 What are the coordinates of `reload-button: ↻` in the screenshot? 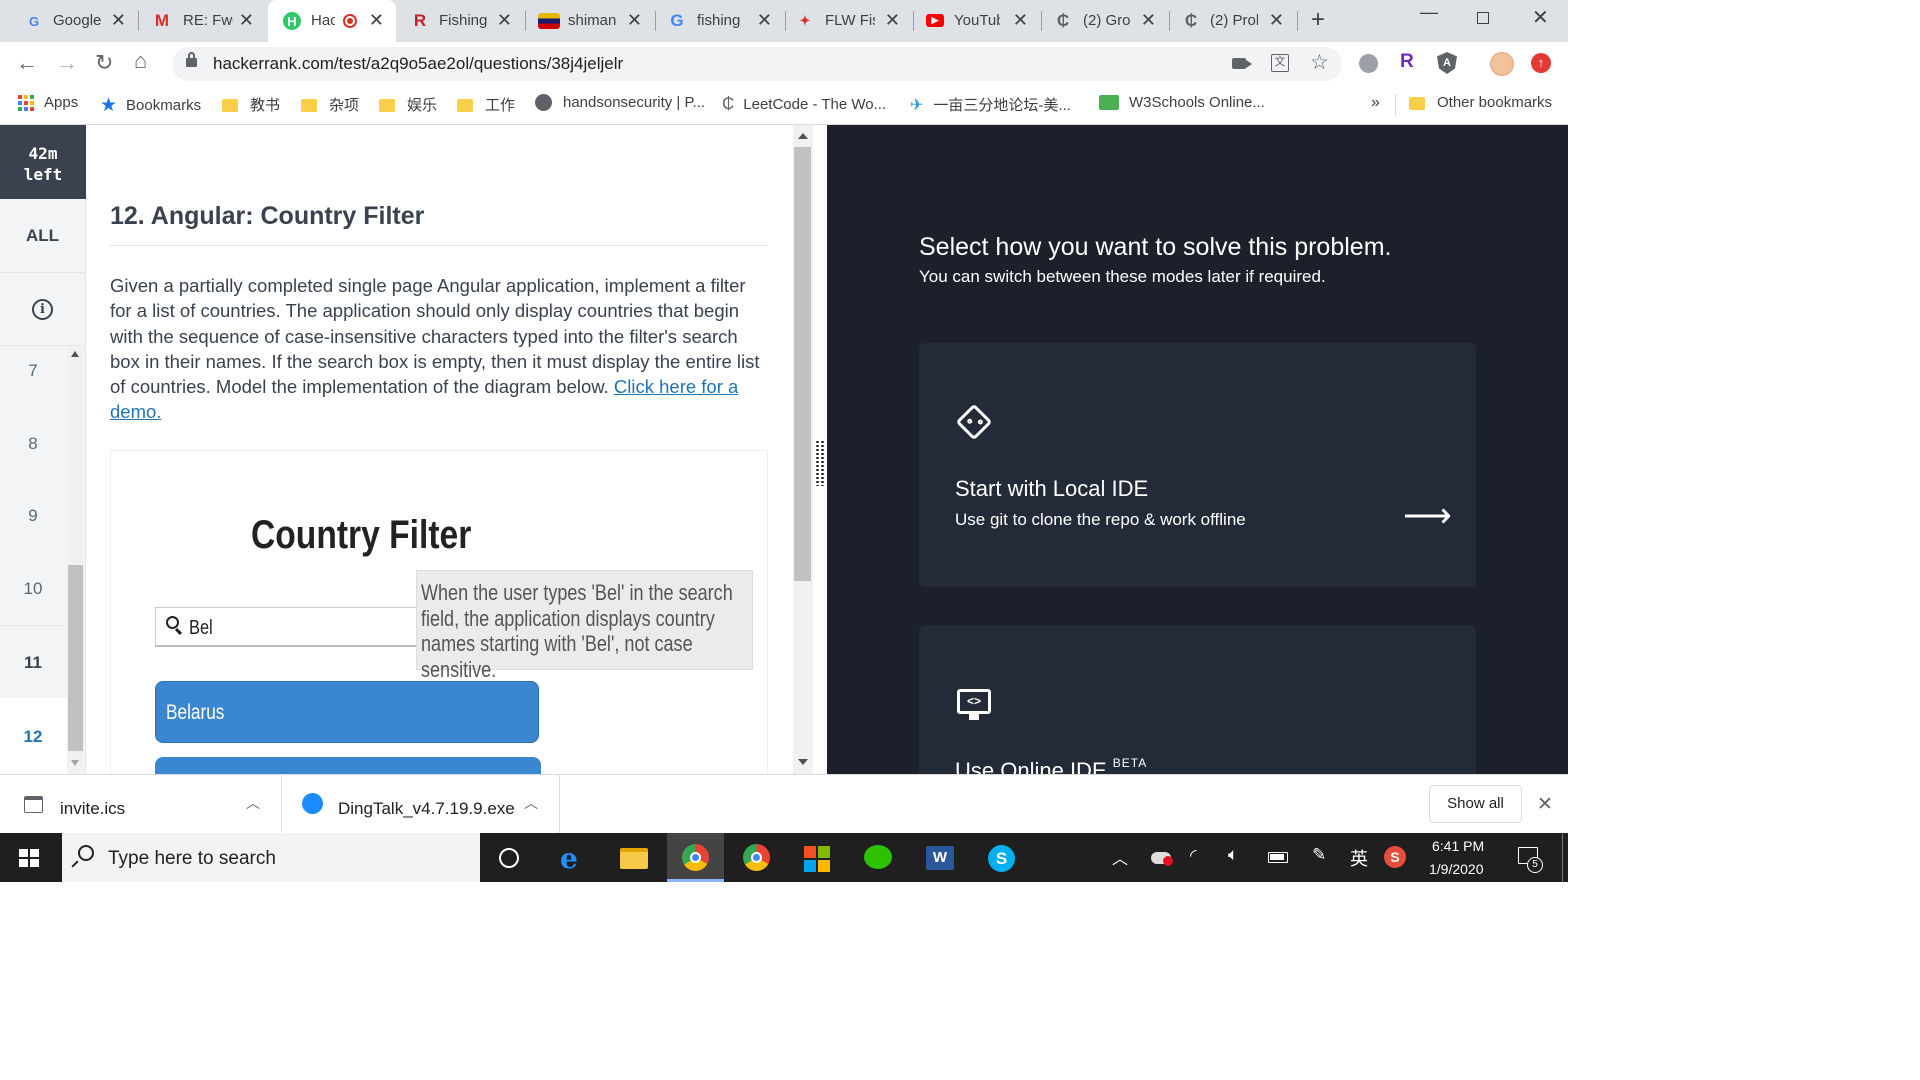 It's located at (104, 63).